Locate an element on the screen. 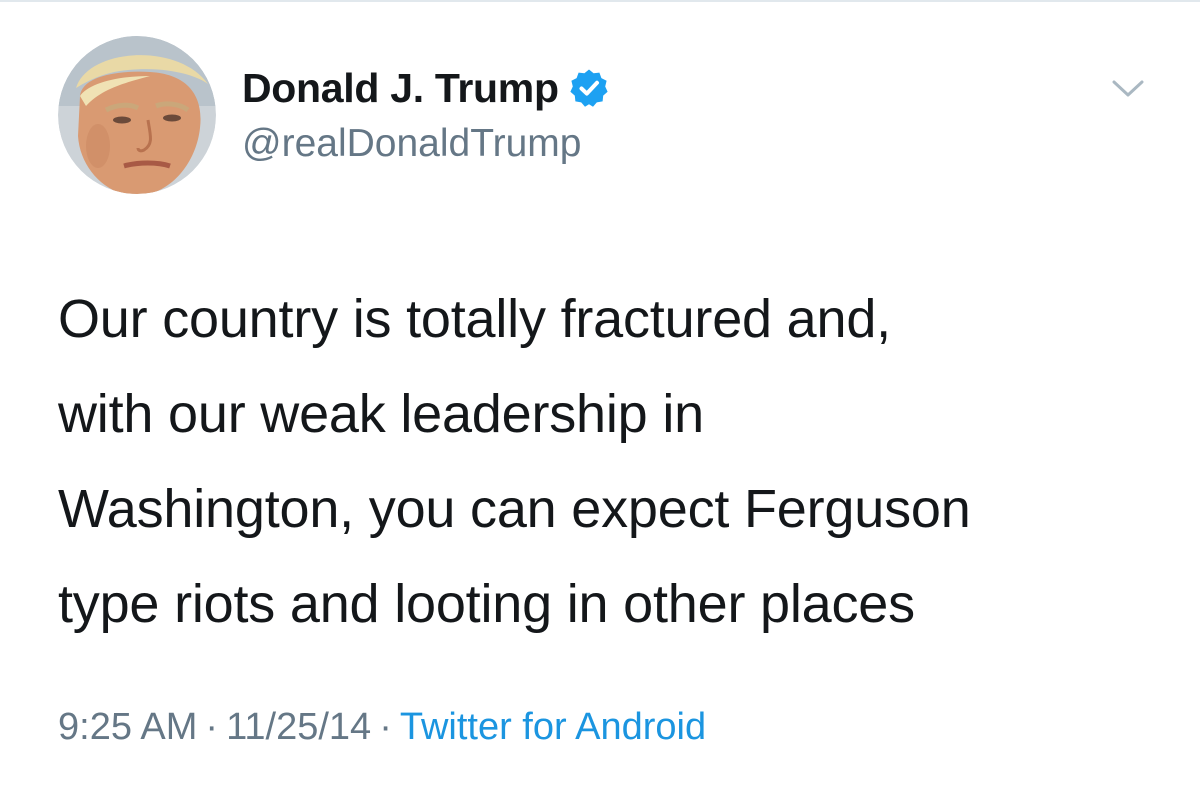 This screenshot has height=794, width=1200. tweet-metadata: 9:25 AM · 11/25/14 · Twitter for Android is located at coordinates (382, 727).